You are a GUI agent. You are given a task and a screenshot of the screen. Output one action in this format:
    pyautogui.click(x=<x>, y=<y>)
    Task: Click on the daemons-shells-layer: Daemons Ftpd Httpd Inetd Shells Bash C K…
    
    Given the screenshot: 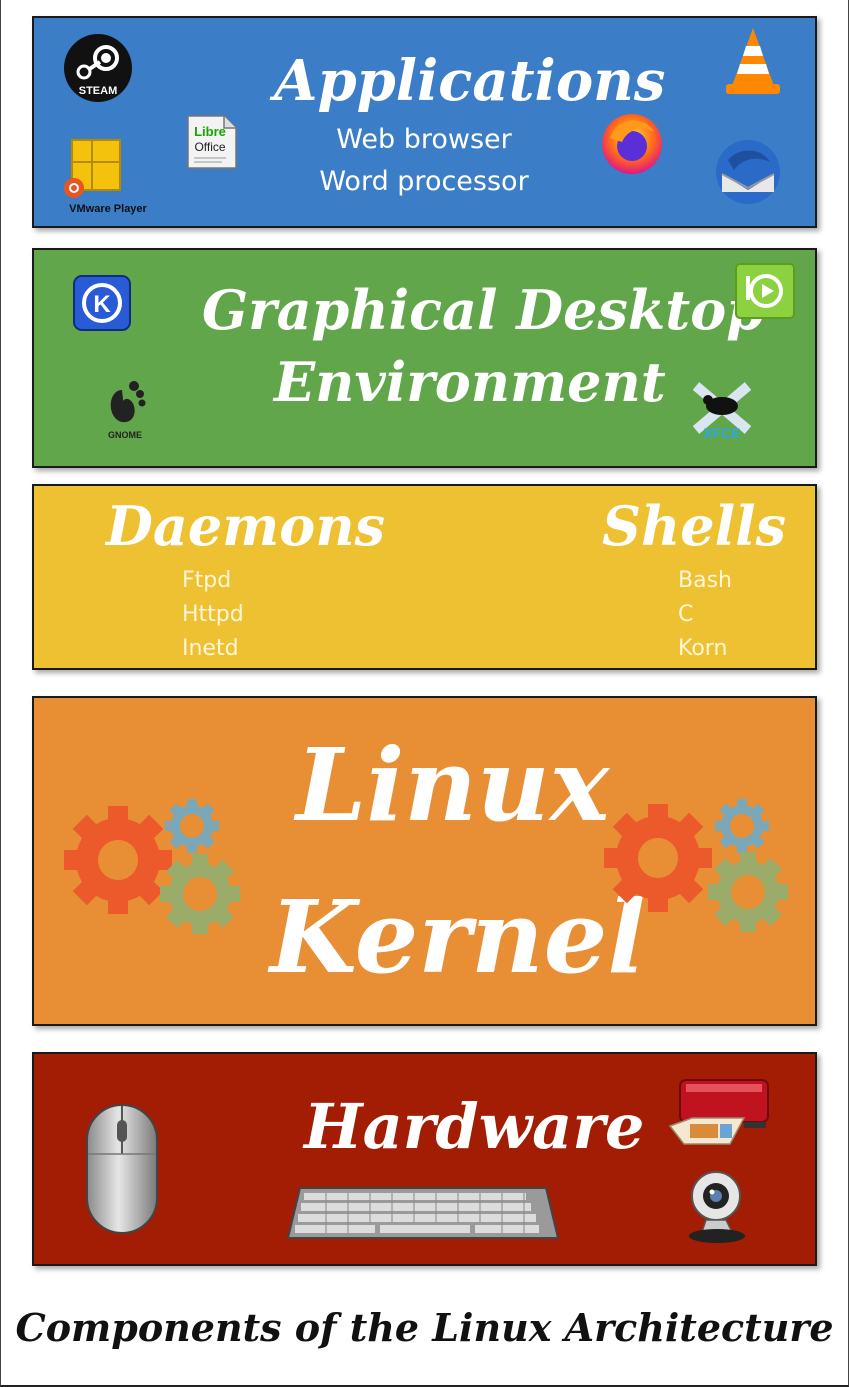 What is the action you would take?
    pyautogui.click(x=424, y=577)
    